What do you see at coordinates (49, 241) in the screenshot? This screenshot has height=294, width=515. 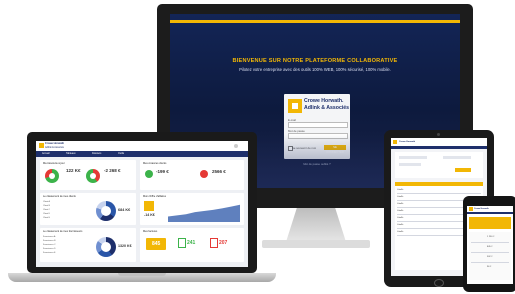 I see `list-item: Fournisseur B` at bounding box center [49, 241].